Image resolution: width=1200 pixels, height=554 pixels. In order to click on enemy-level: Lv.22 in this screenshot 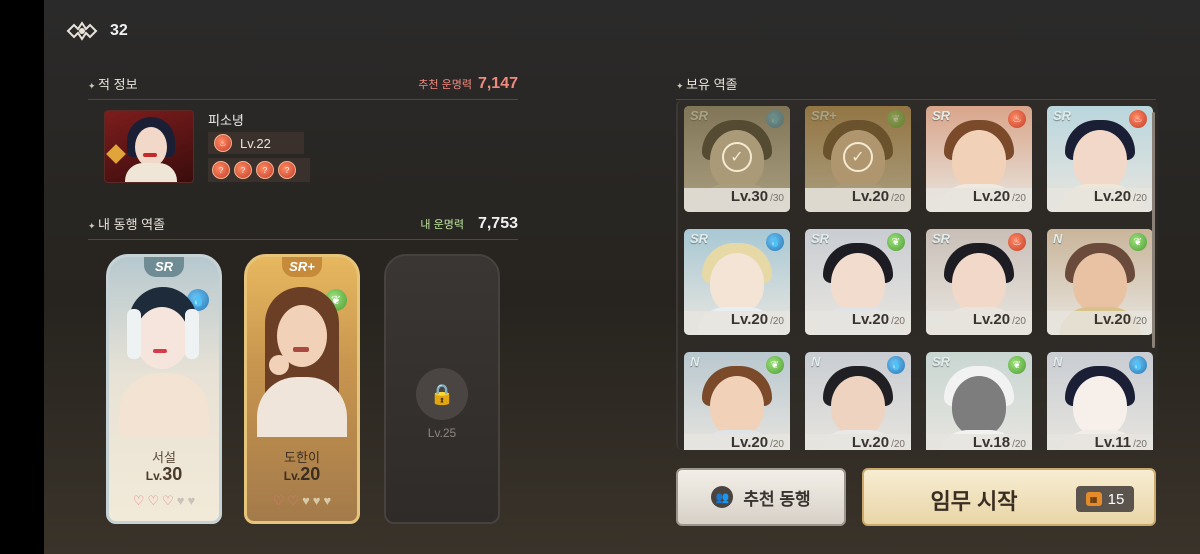, I will do `click(255, 143)`.